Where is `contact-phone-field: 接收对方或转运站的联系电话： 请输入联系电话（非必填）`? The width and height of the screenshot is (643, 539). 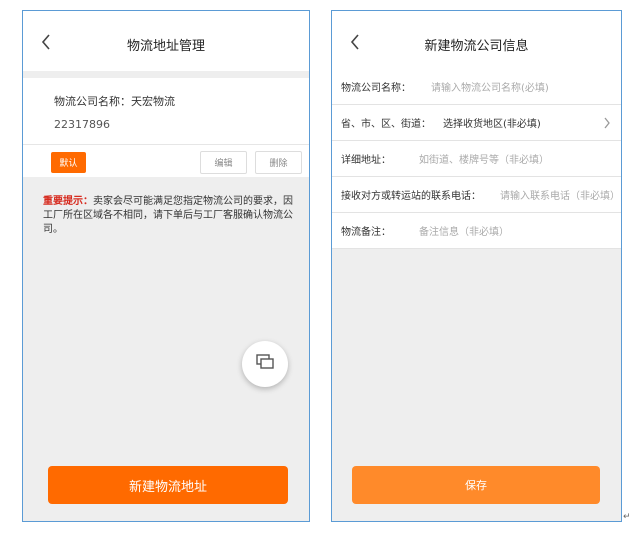
contact-phone-field: 接收对方或转运站的联系电话： 请输入联系电话（非必填） is located at coordinates (476, 195).